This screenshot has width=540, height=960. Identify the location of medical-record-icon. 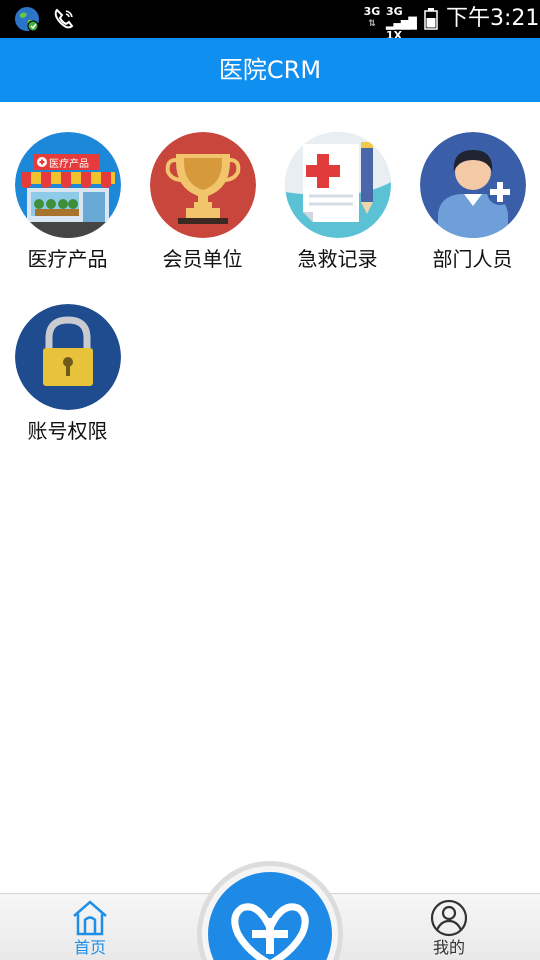
(338, 185).